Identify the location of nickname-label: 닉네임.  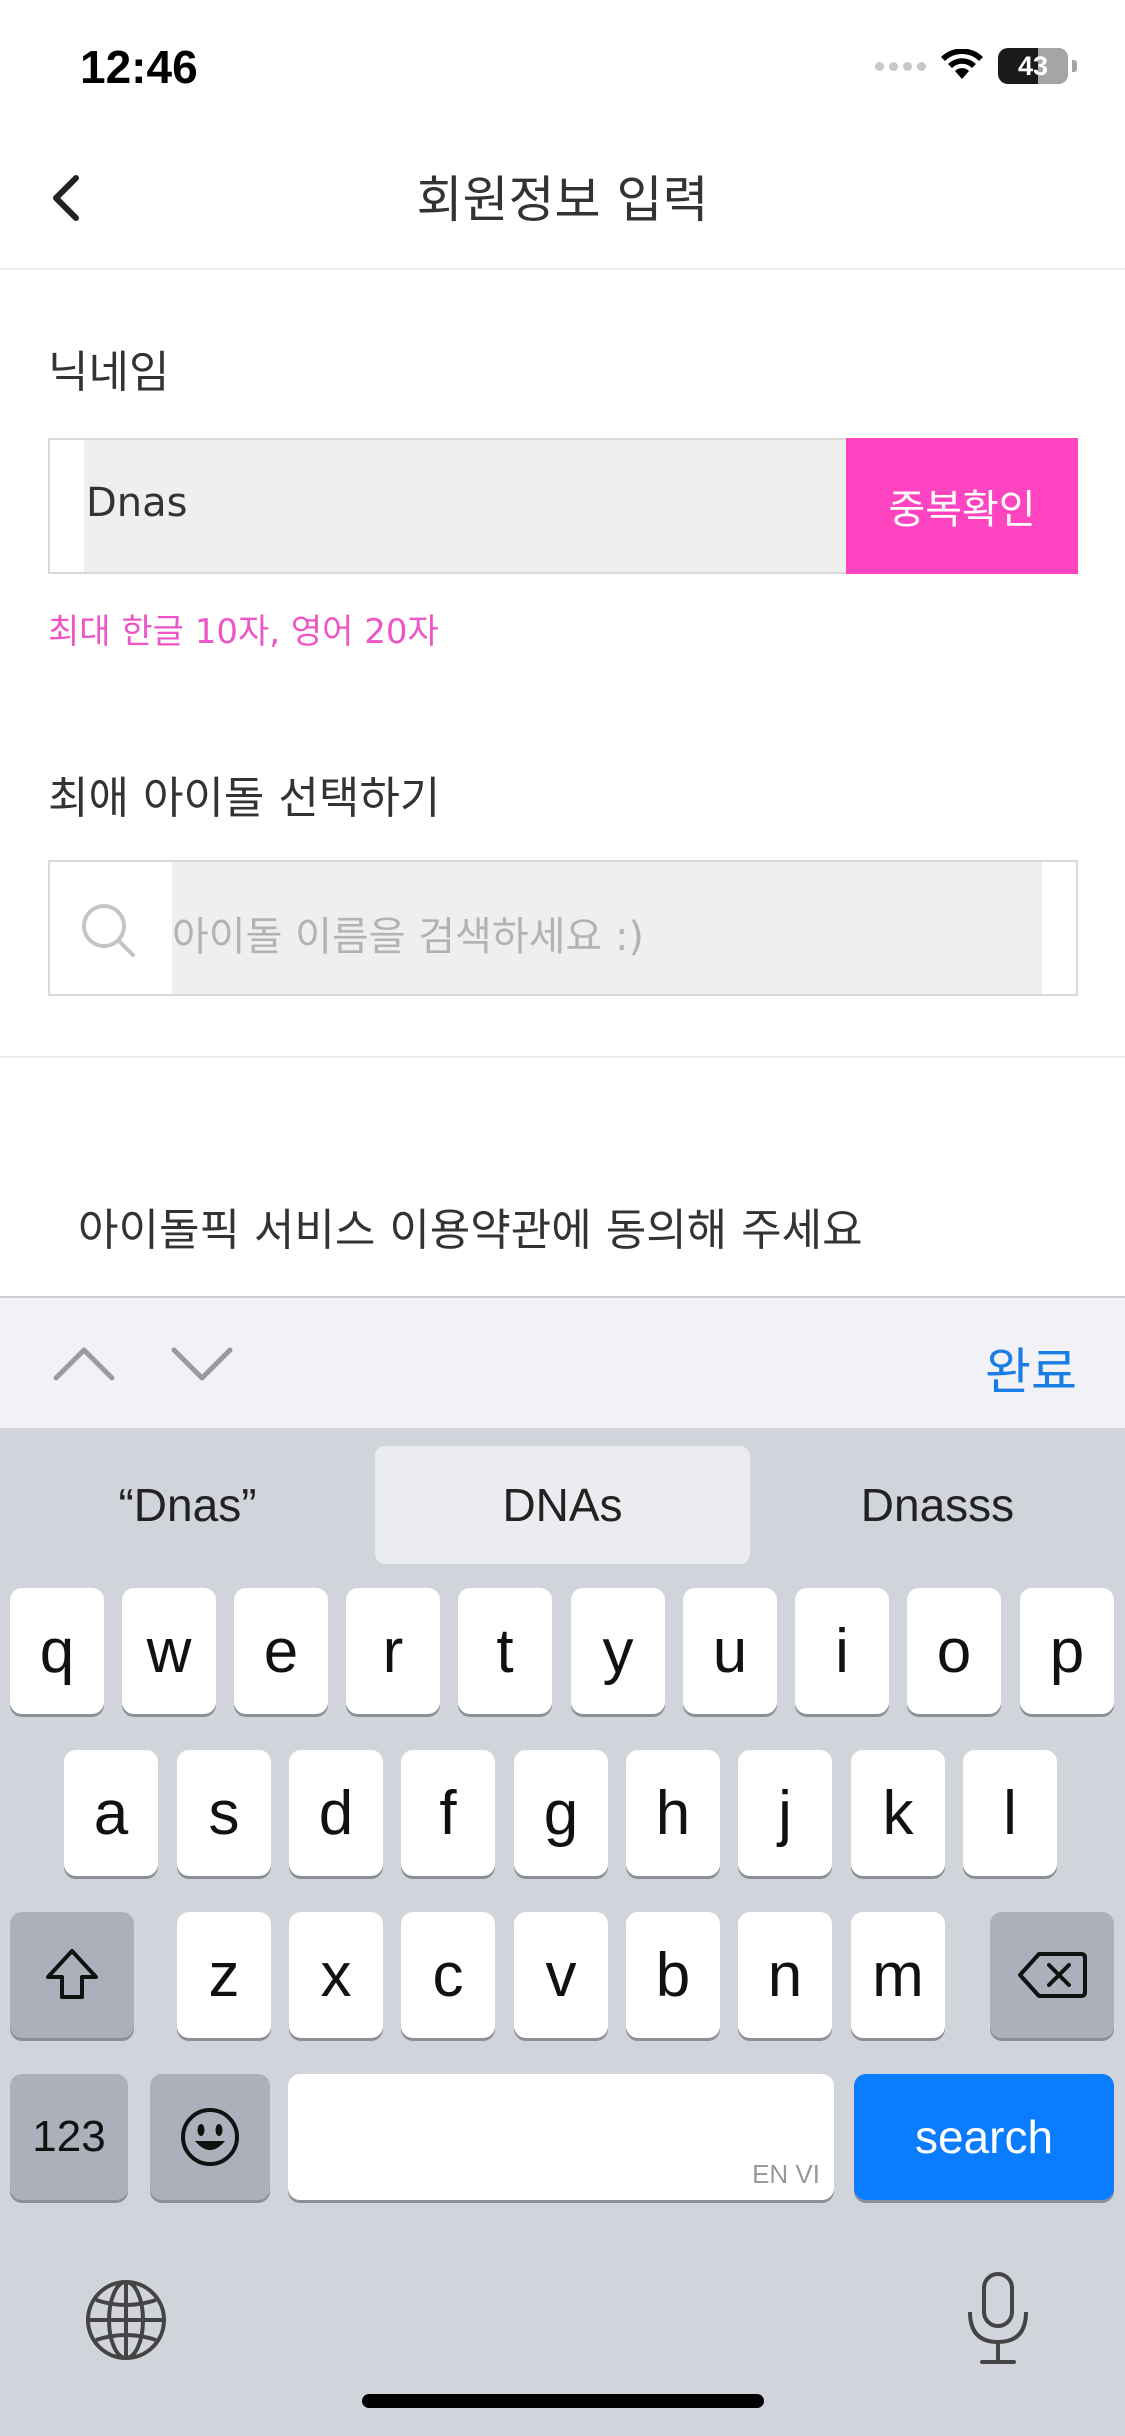
(109, 372).